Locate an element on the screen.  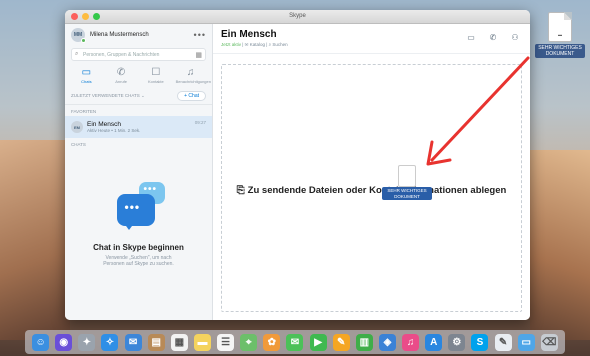
desktop-file-label: SEHR WICHTIGES DOKUMENT is located at coordinates (560, 51).